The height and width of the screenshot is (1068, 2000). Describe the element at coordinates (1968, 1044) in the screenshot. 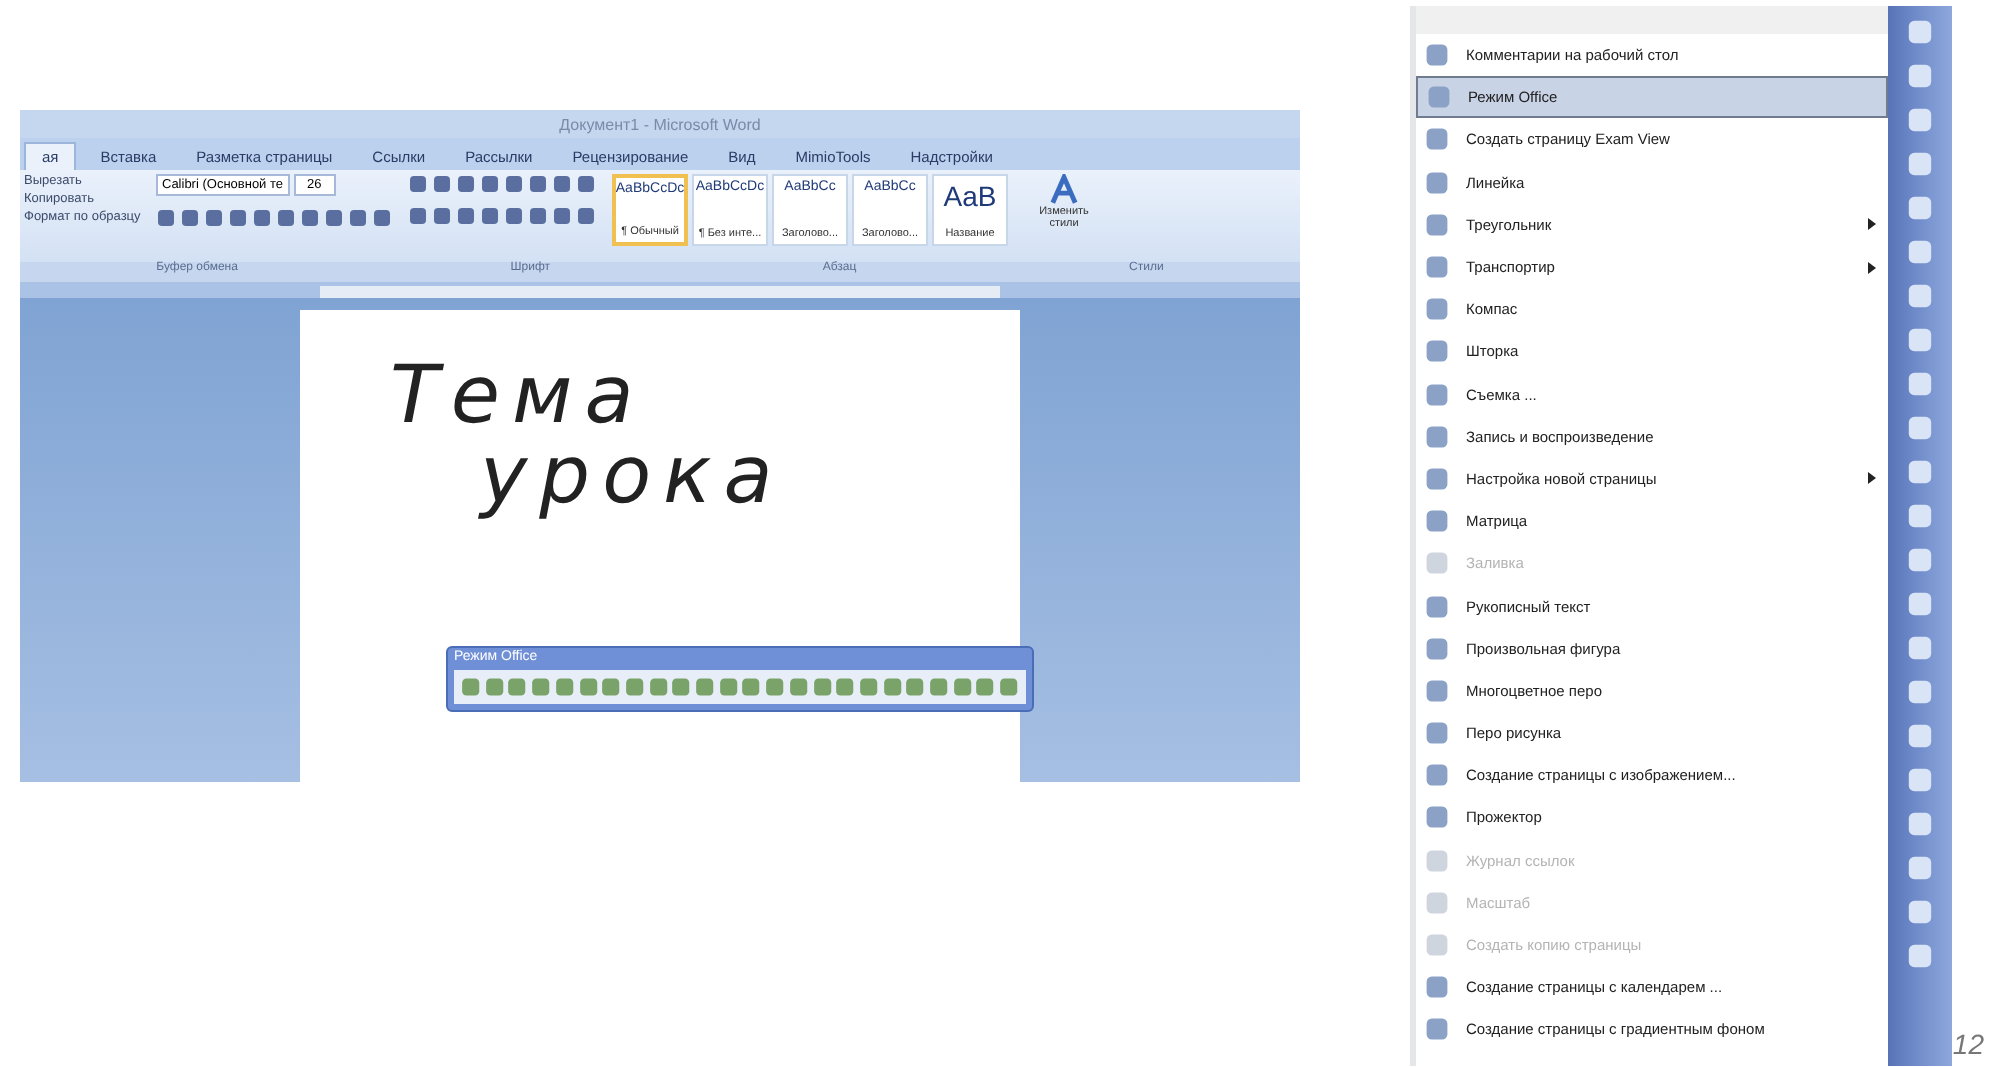

I see `page-number: 12` at that location.